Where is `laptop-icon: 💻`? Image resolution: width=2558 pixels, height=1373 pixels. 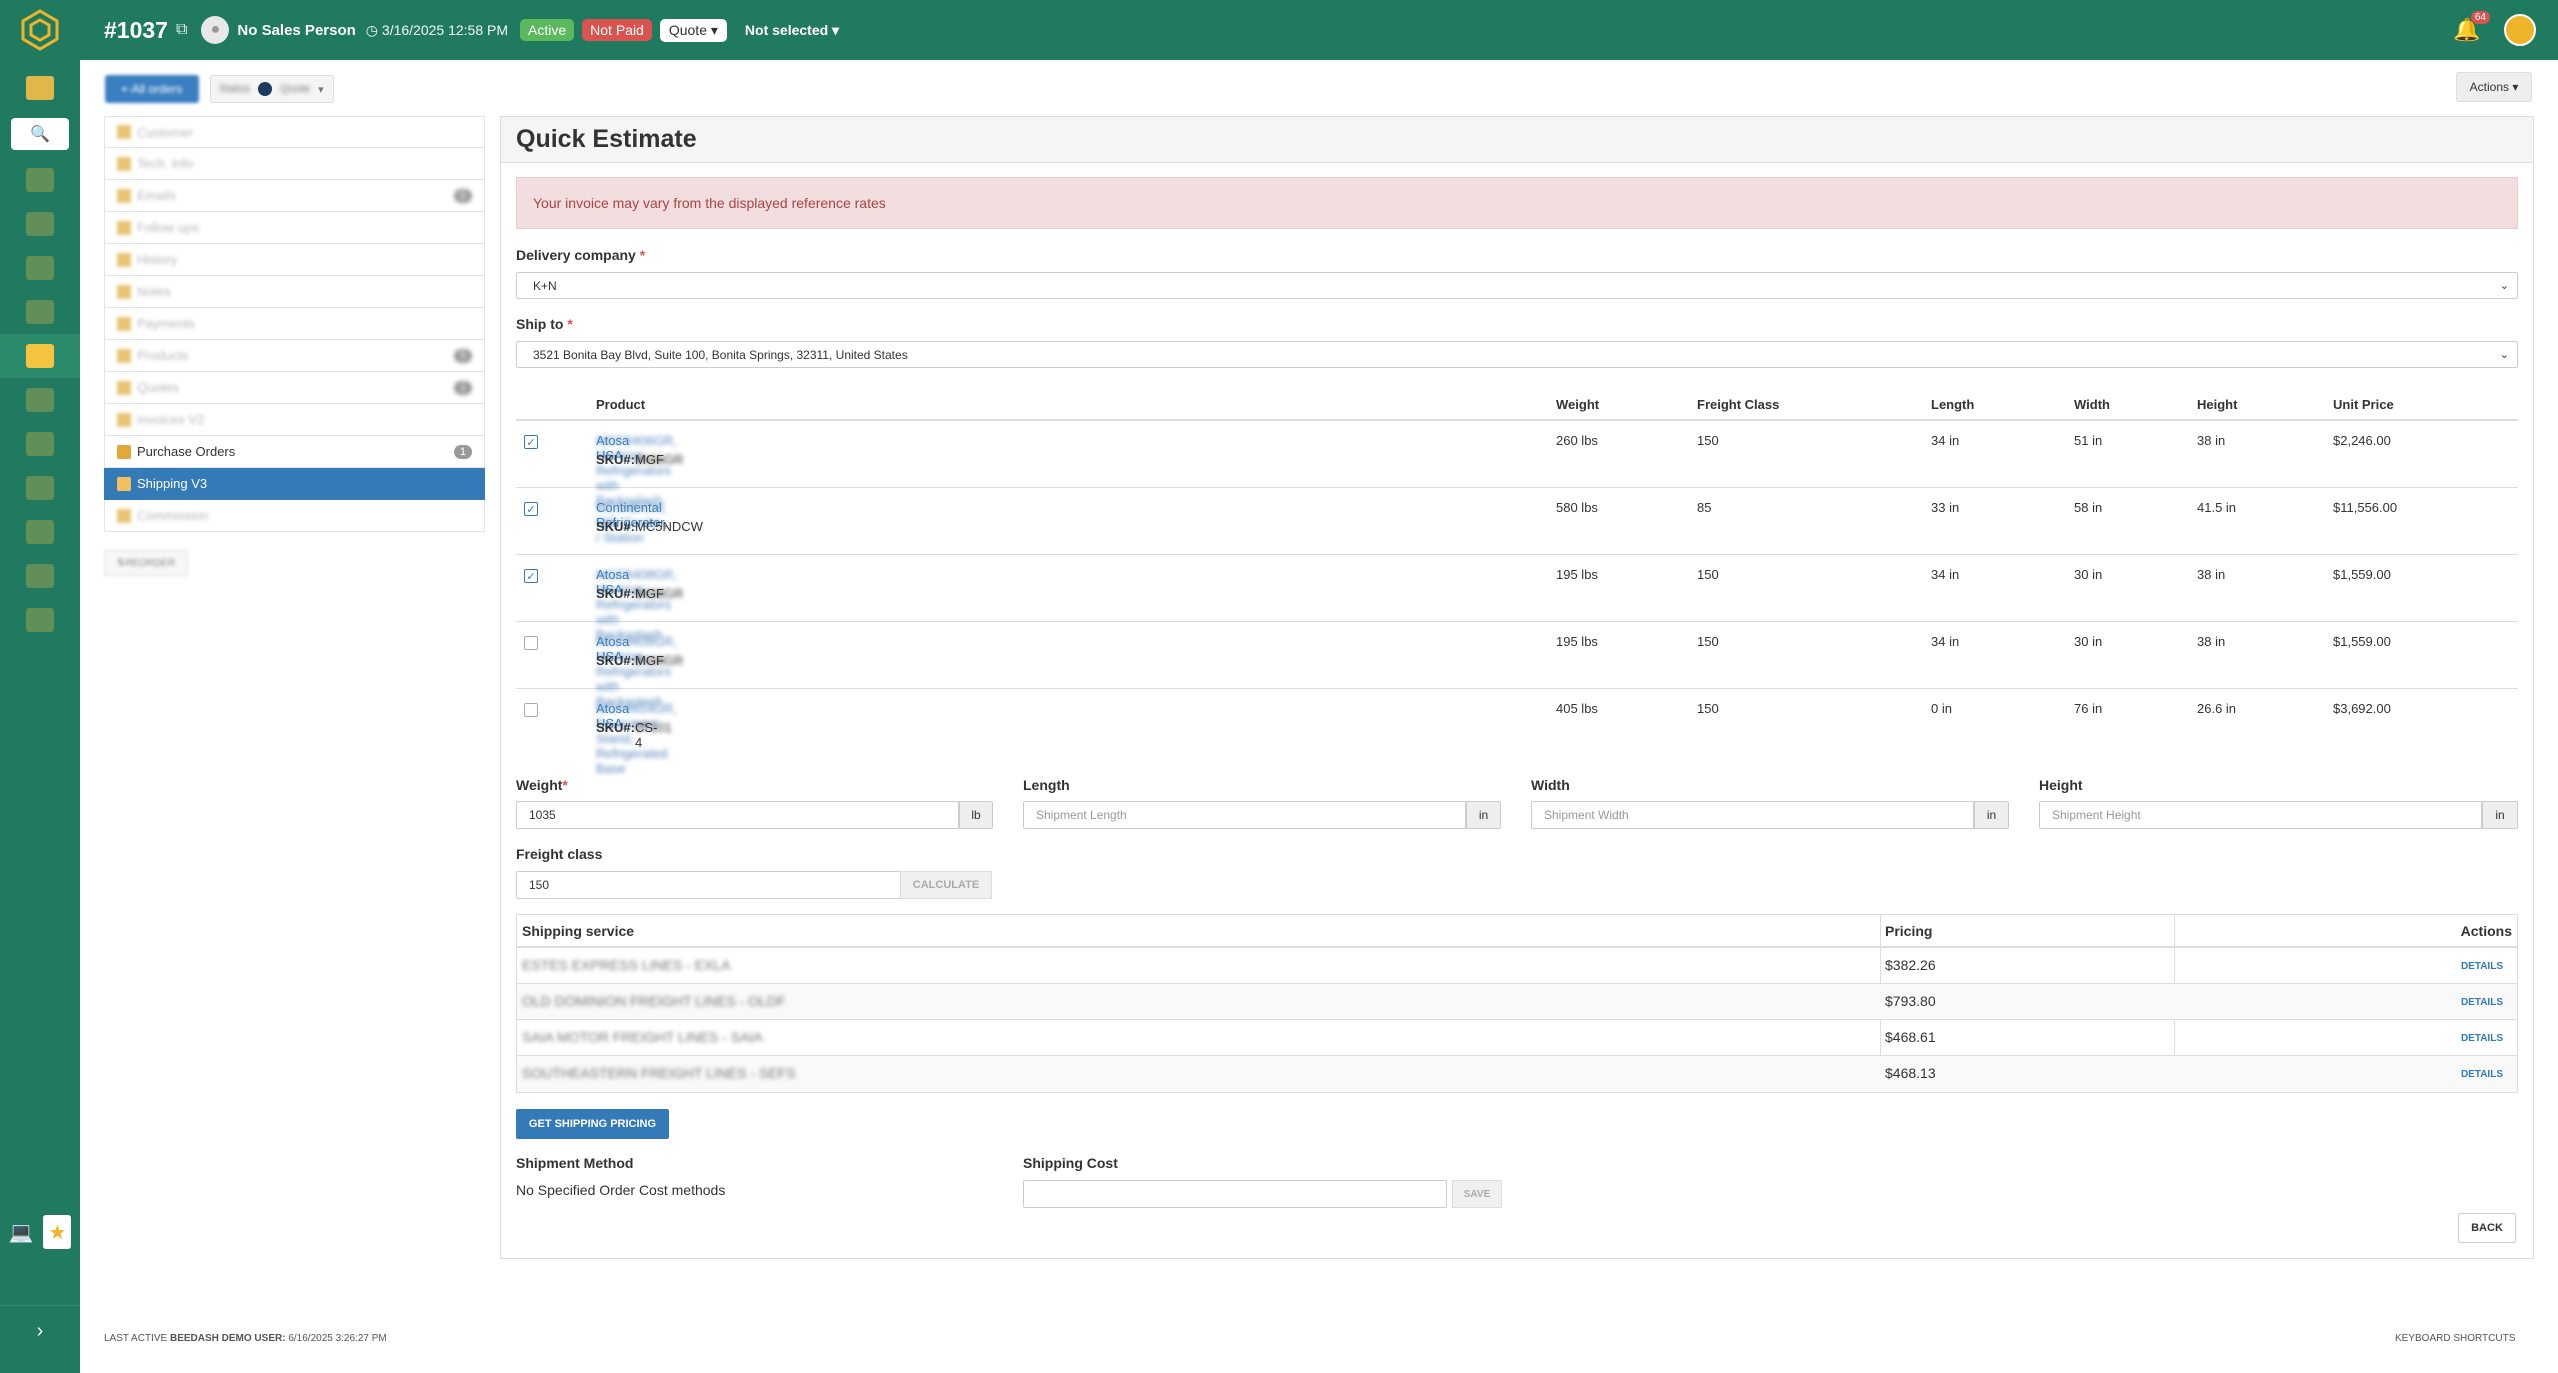 laptop-icon: 💻 is located at coordinates (21, 1232).